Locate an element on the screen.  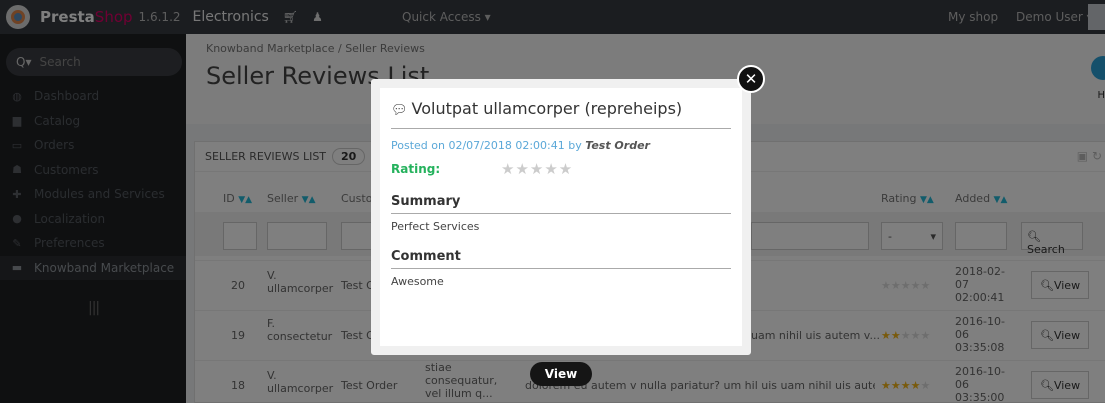
rating-stars: ★★★★★ is located at coordinates (537, 169).